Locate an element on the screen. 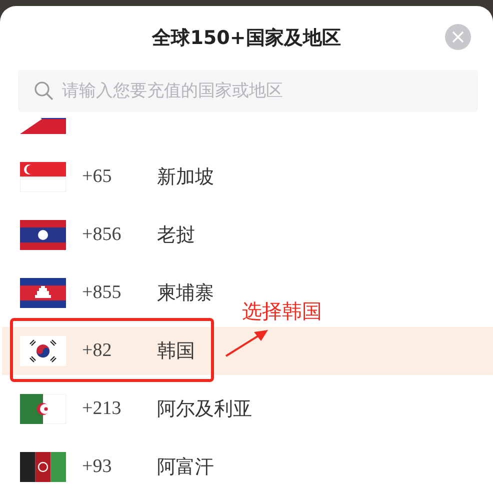 The image size is (493, 496). annotation-text: 选择韩国 is located at coordinates (282, 311).